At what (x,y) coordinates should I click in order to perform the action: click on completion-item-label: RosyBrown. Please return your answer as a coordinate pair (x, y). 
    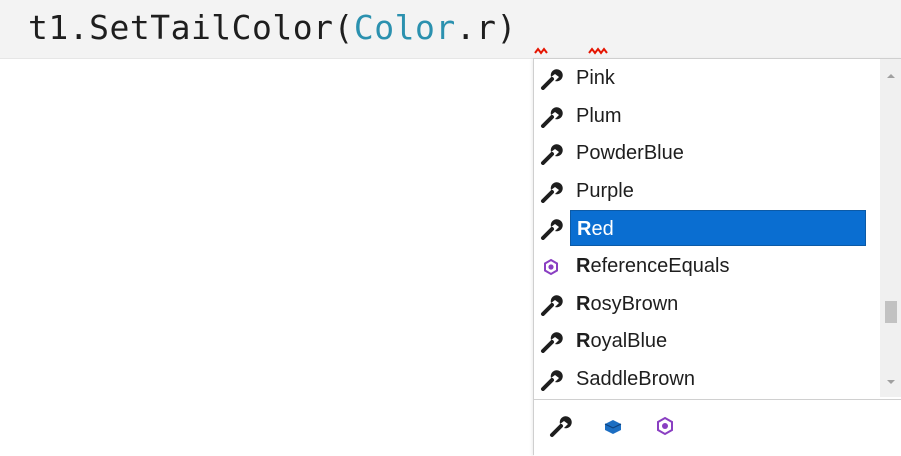
    Looking at the image, I should click on (624, 304).